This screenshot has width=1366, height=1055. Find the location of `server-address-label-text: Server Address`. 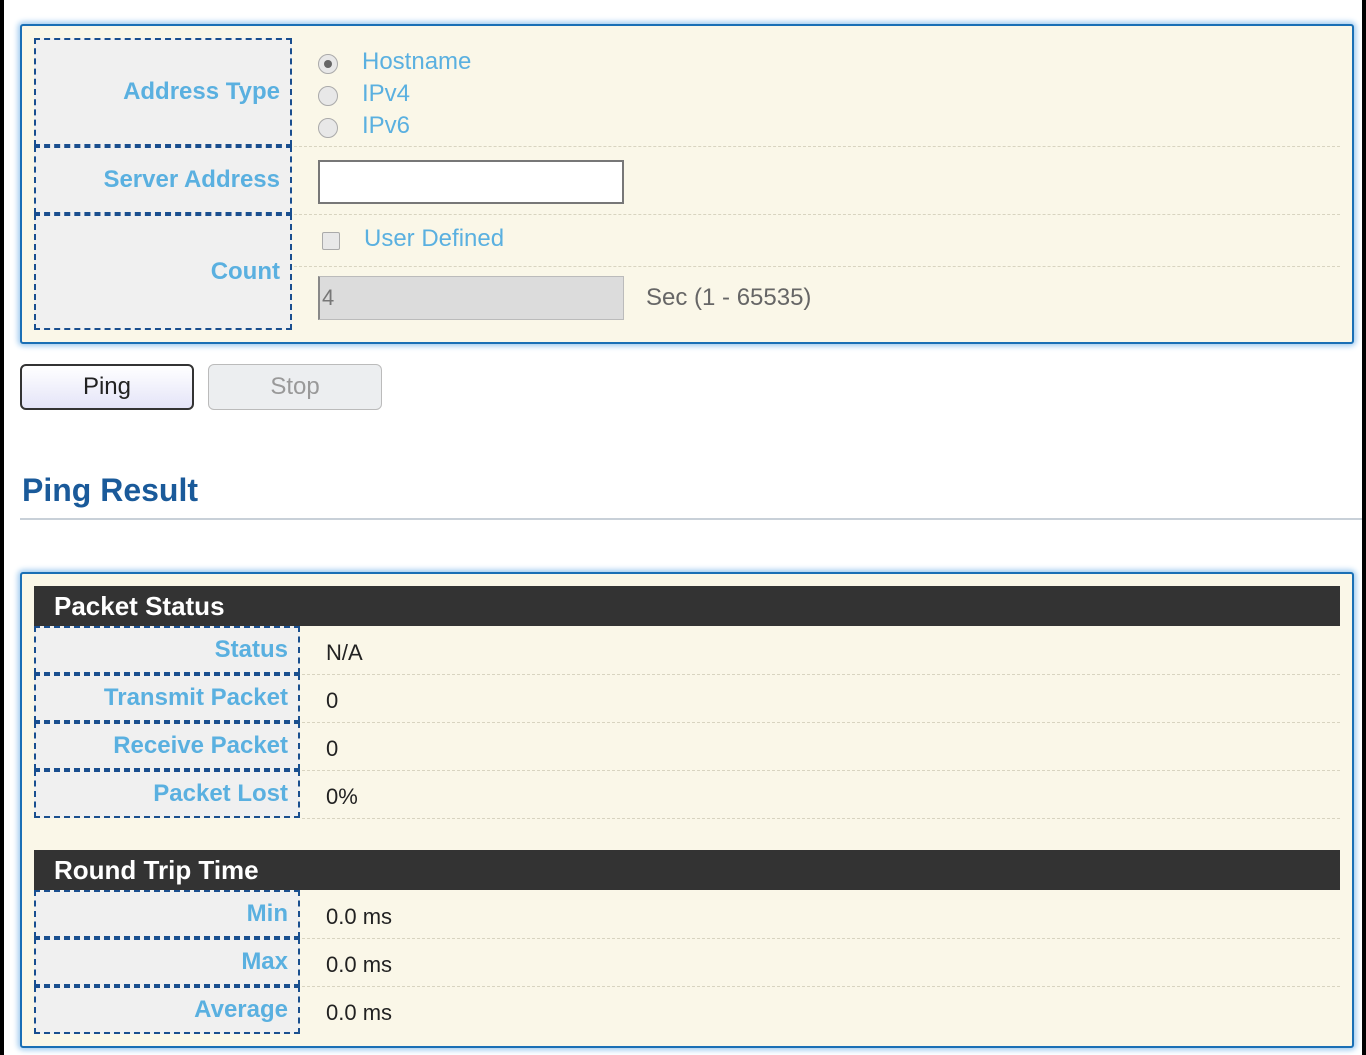

server-address-label-text: Server Address is located at coordinates (191, 179).